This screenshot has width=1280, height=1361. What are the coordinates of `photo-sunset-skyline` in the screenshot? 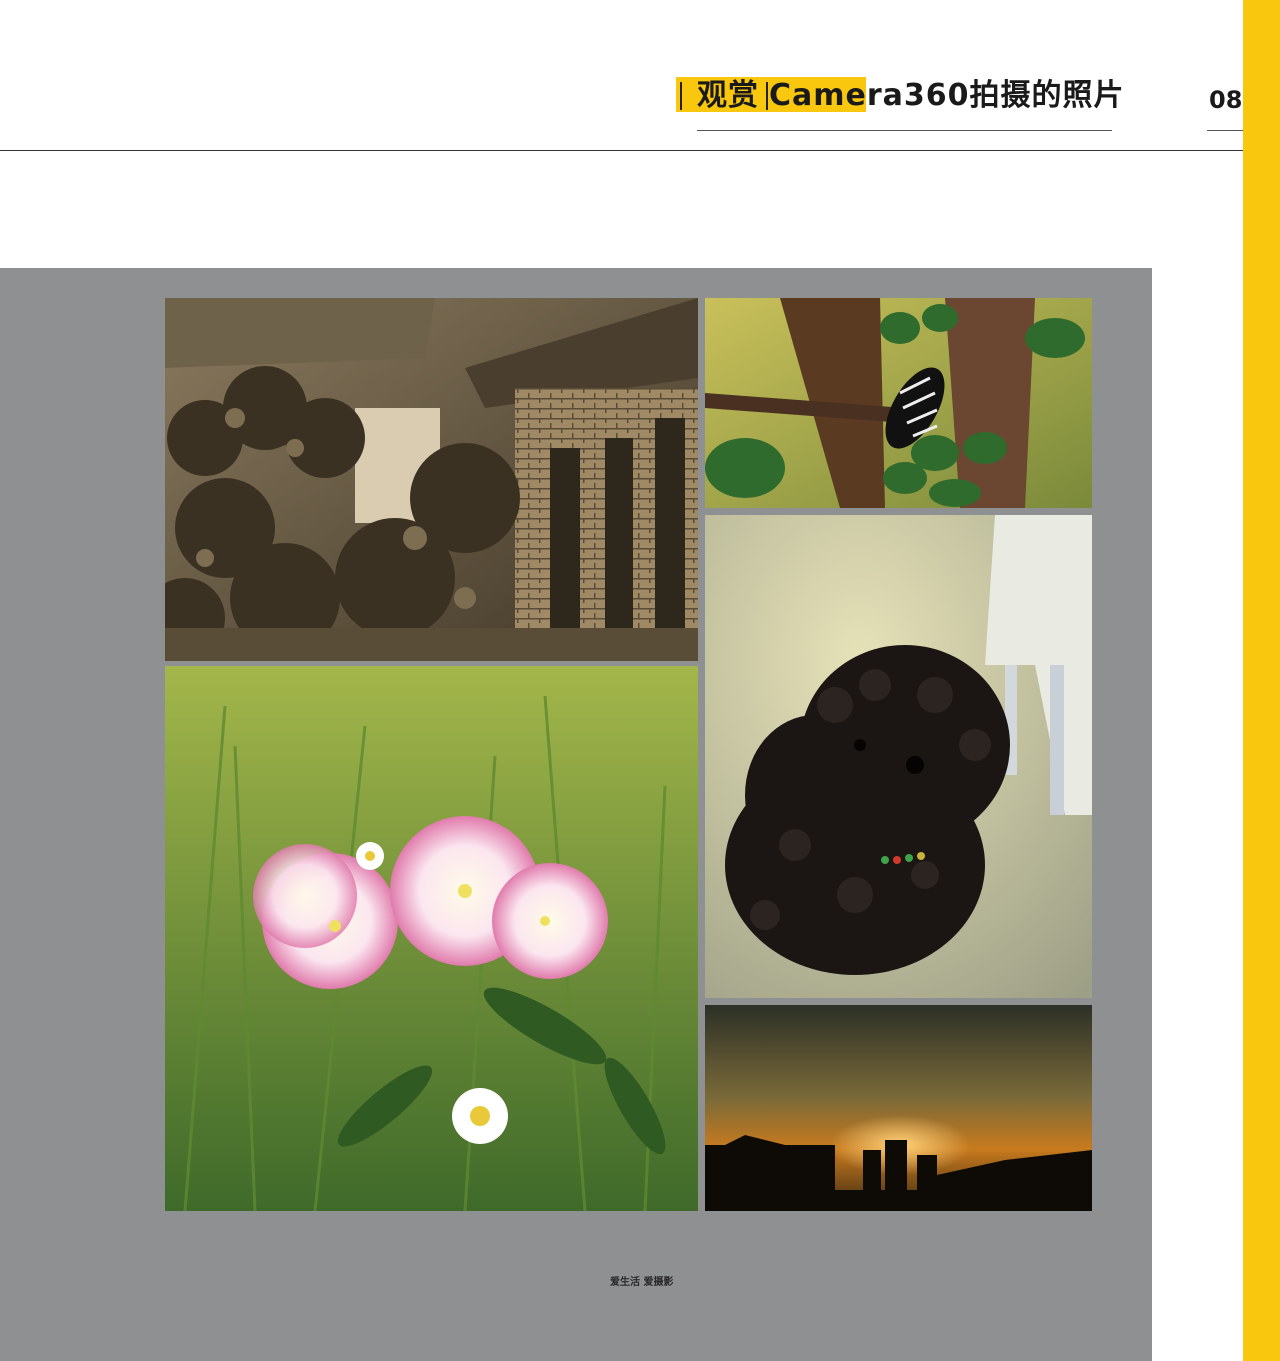 It's located at (898, 1108).